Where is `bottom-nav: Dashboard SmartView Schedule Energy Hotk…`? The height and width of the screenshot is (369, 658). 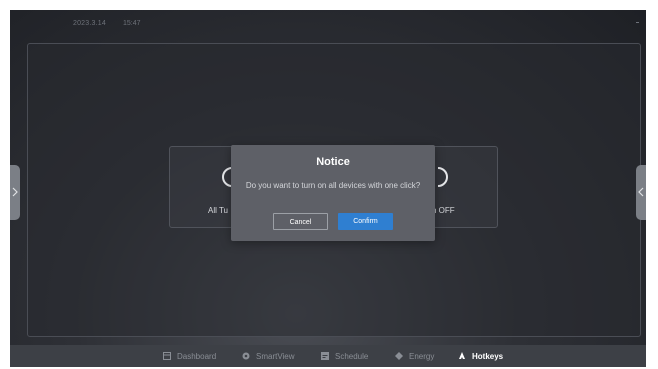 bottom-nav: Dashboard SmartView Schedule Energy Hotk… is located at coordinates (328, 356).